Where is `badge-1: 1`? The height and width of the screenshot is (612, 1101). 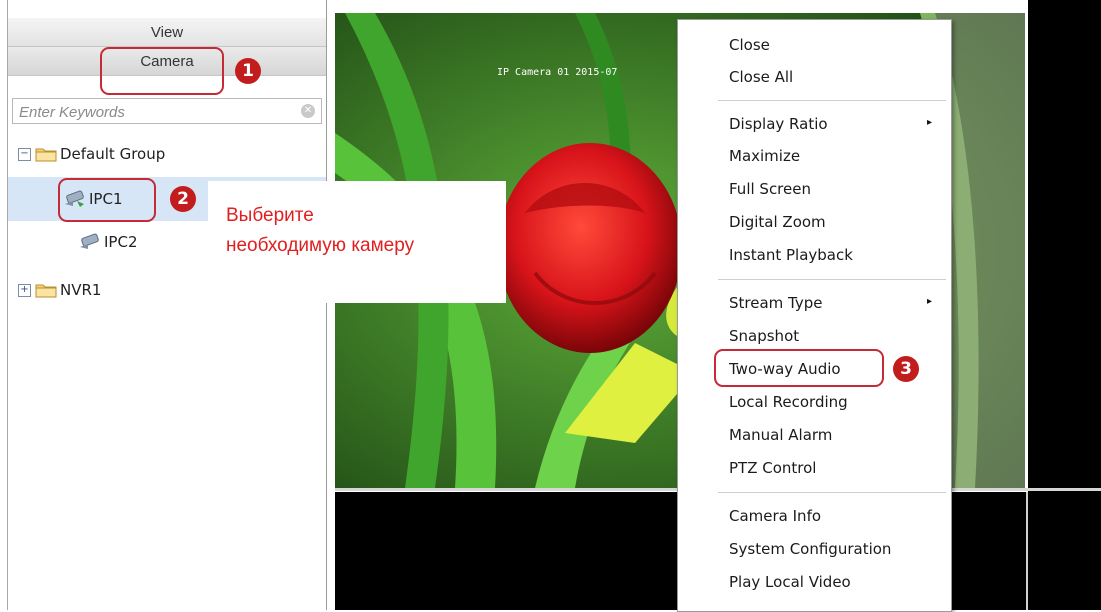
badge-1: 1 is located at coordinates (248, 71).